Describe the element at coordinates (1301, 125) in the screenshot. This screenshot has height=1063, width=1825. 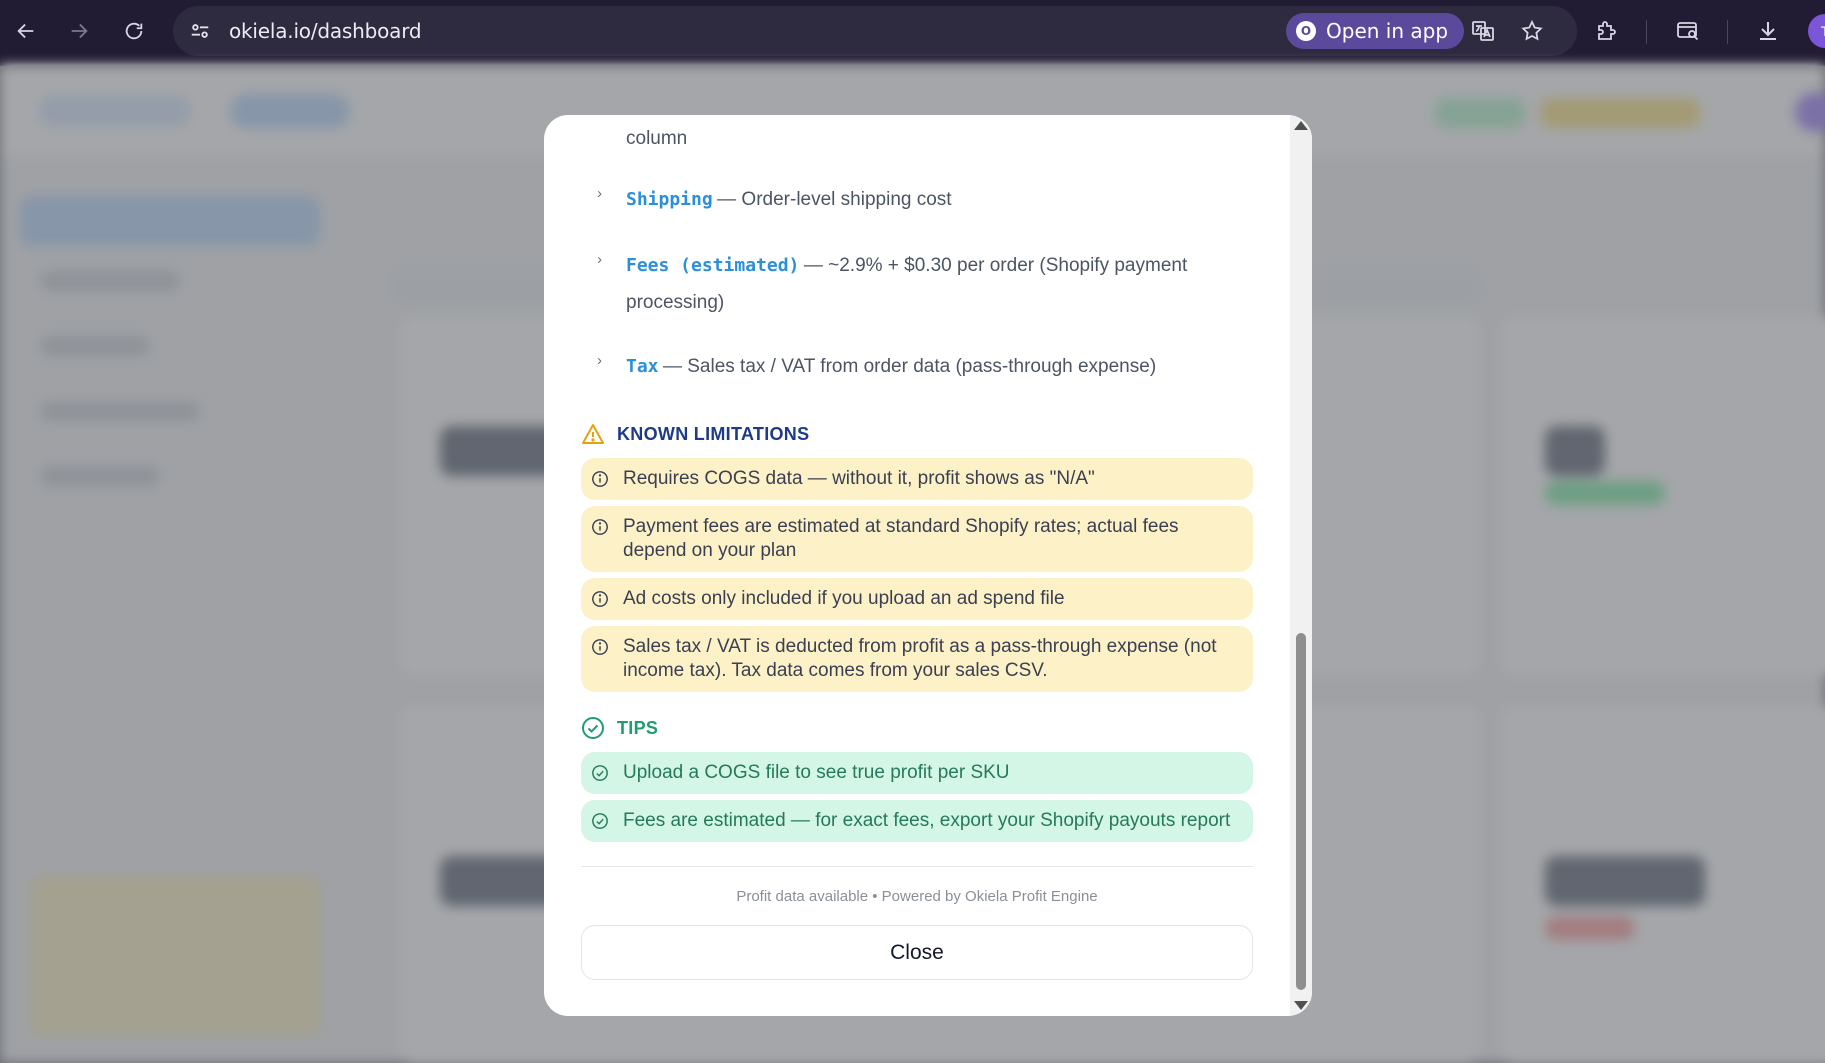
I see `scroll-up-arrow-icon` at that location.